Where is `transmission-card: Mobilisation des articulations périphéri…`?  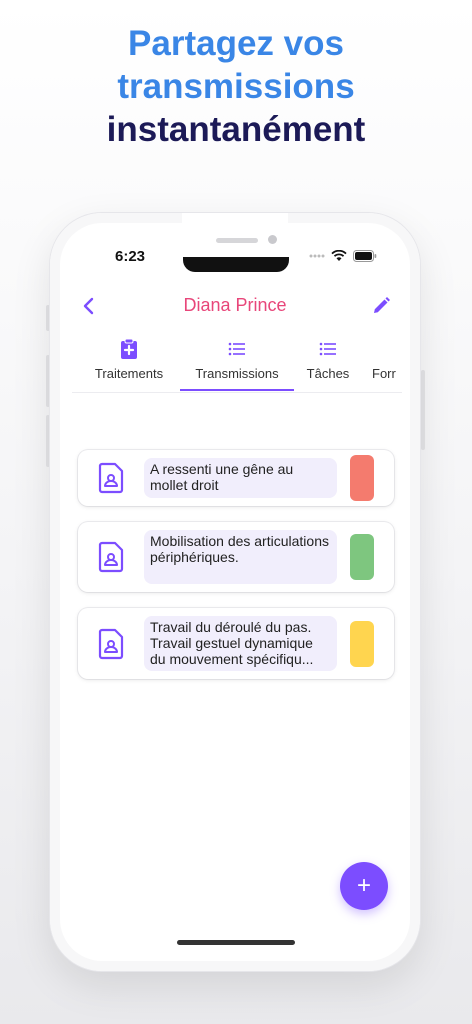
transmission-card: Mobilisation des articulations périphéri… is located at coordinates (236, 557).